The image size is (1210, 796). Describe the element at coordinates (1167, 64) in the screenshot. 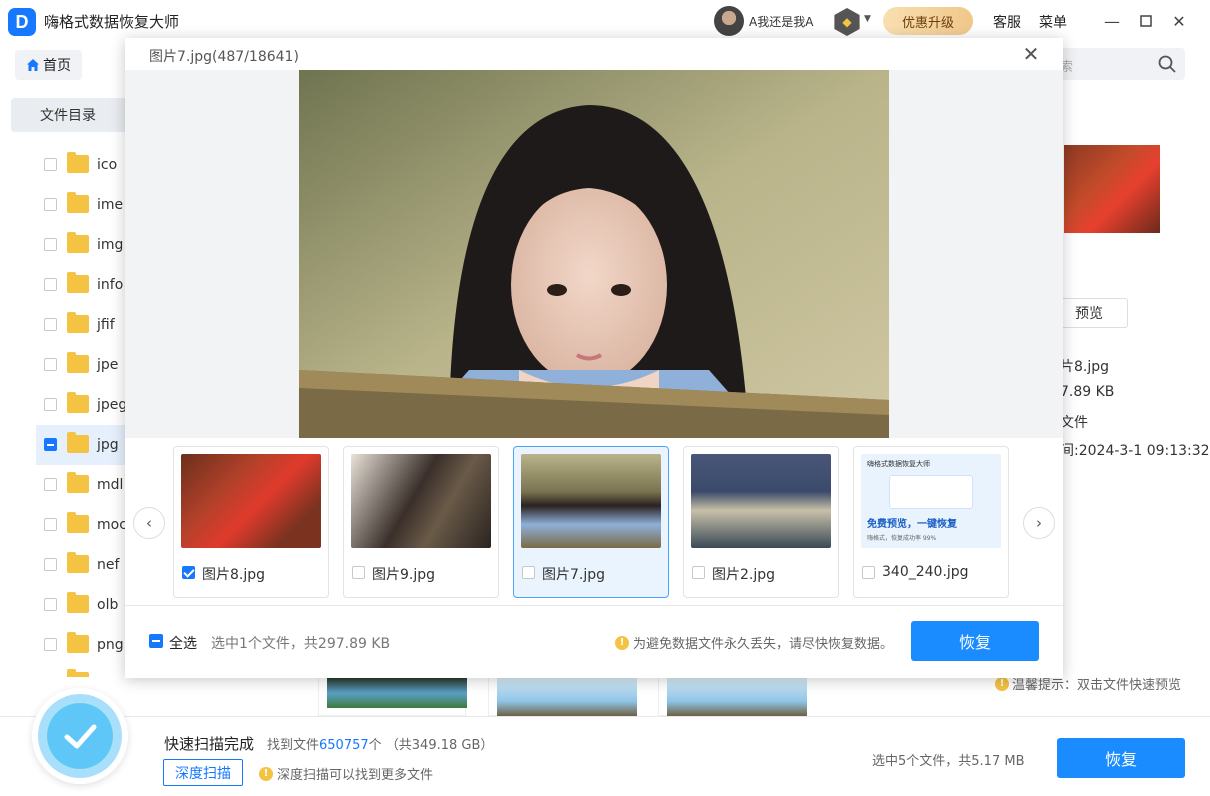

I see `search-icon` at that location.